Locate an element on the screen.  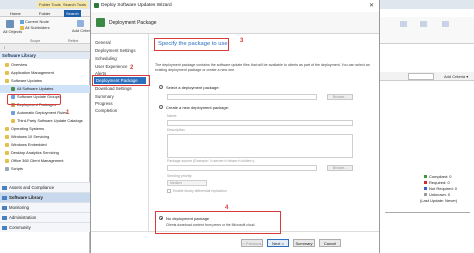
rule-icon is located at coordinates (13, 112).